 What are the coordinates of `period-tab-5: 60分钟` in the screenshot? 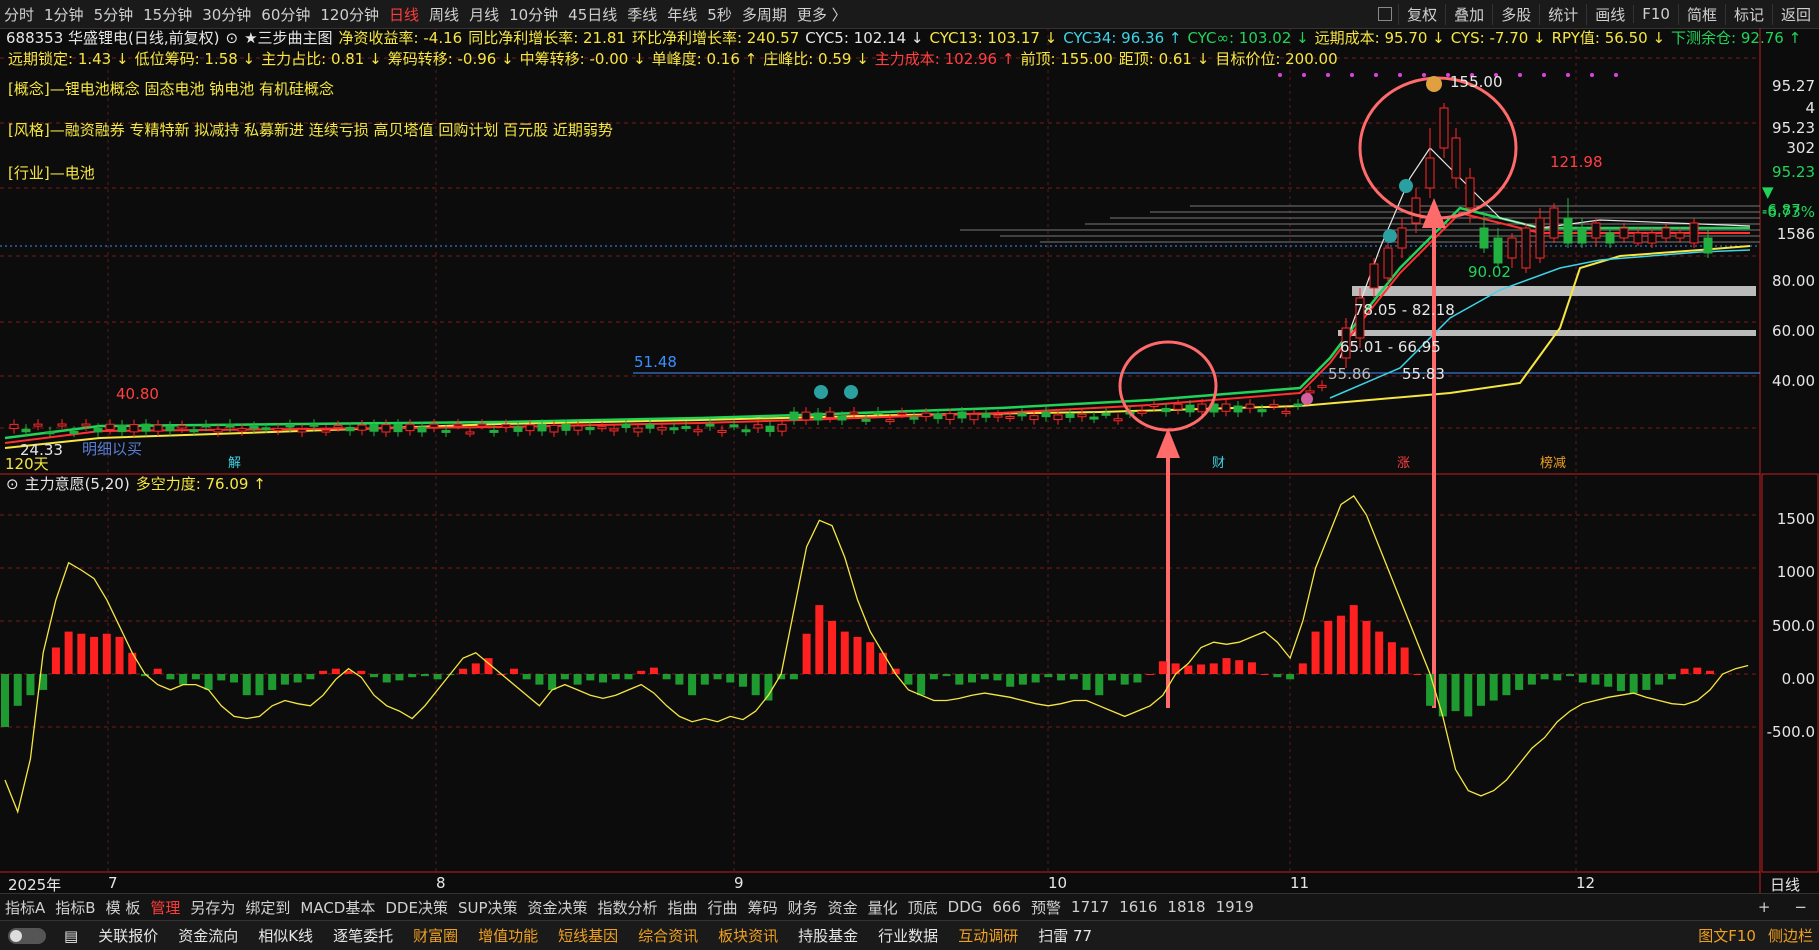 It's located at (290, 14).